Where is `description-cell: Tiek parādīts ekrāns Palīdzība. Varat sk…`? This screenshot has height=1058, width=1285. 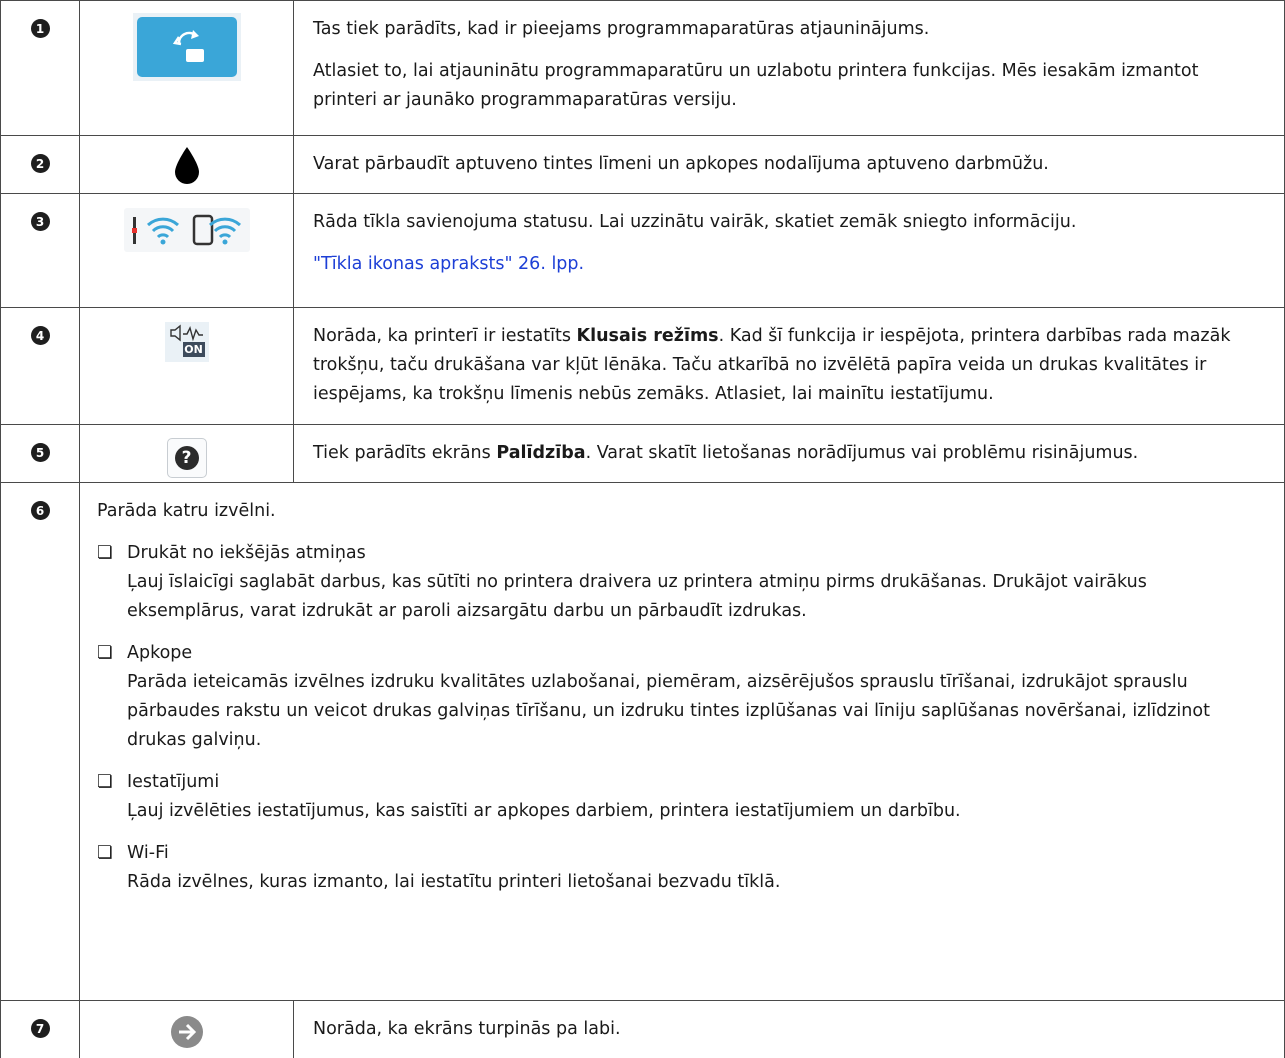
description-cell: Tiek parādīts ekrāns Palīdzība. Varat sk… is located at coordinates (789, 454).